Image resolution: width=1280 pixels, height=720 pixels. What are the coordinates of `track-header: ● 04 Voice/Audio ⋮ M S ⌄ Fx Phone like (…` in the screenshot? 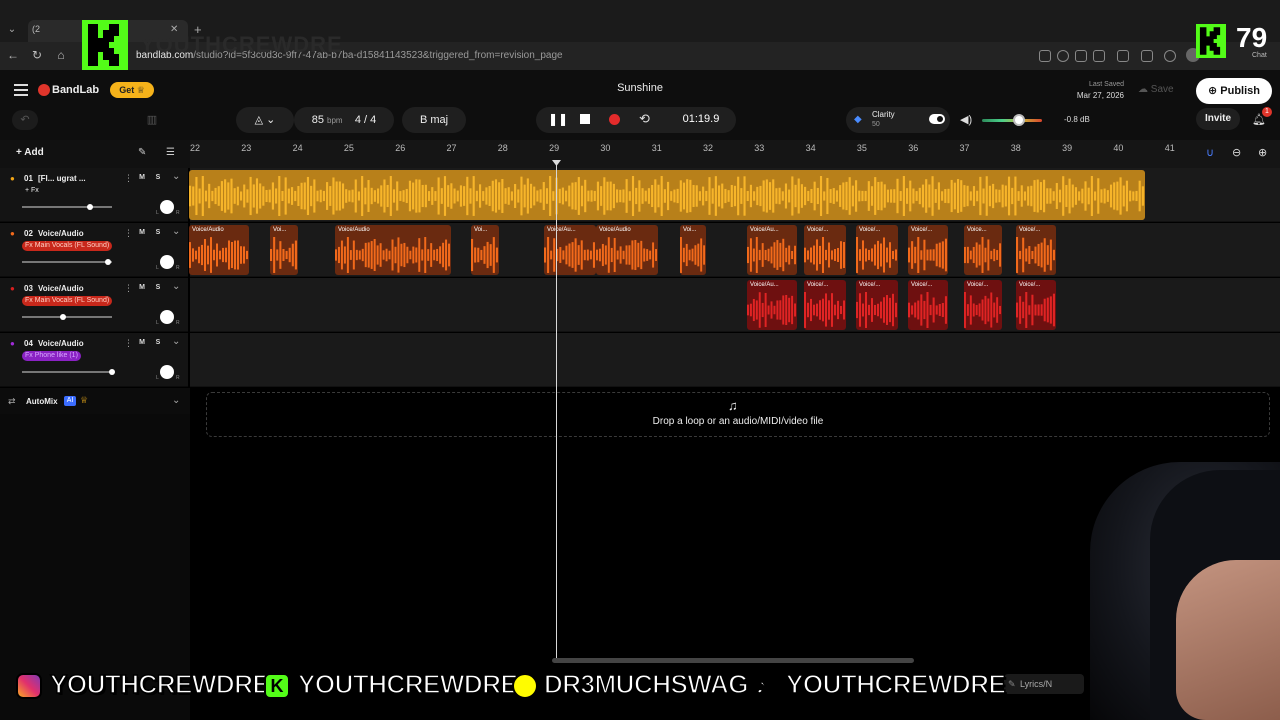 It's located at (94, 360).